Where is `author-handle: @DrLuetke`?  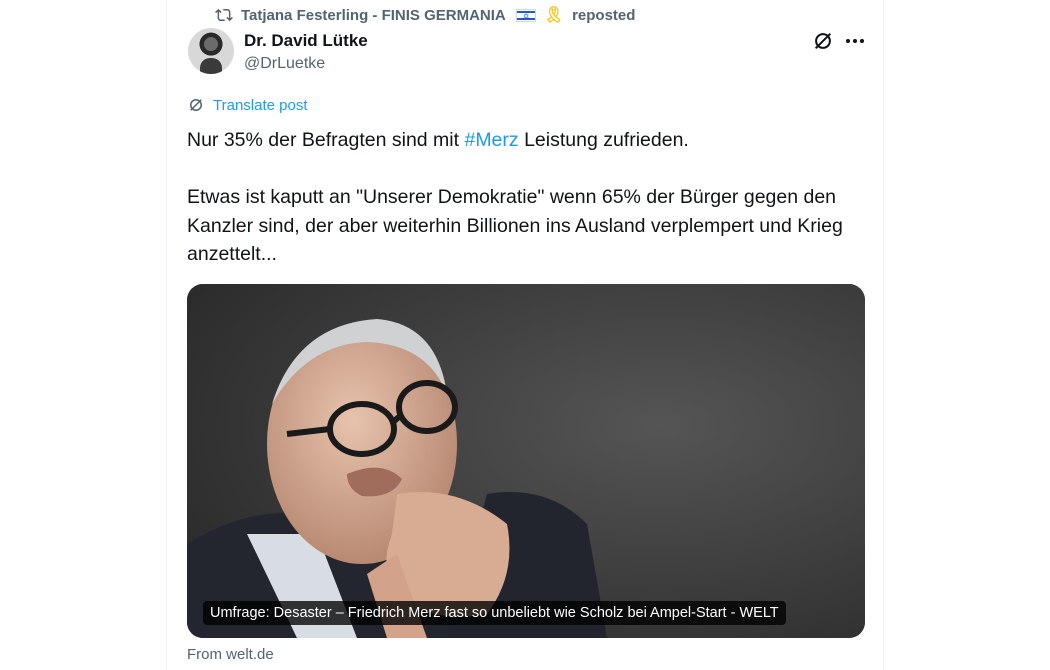
author-handle: @DrLuetke is located at coordinates (284, 64).